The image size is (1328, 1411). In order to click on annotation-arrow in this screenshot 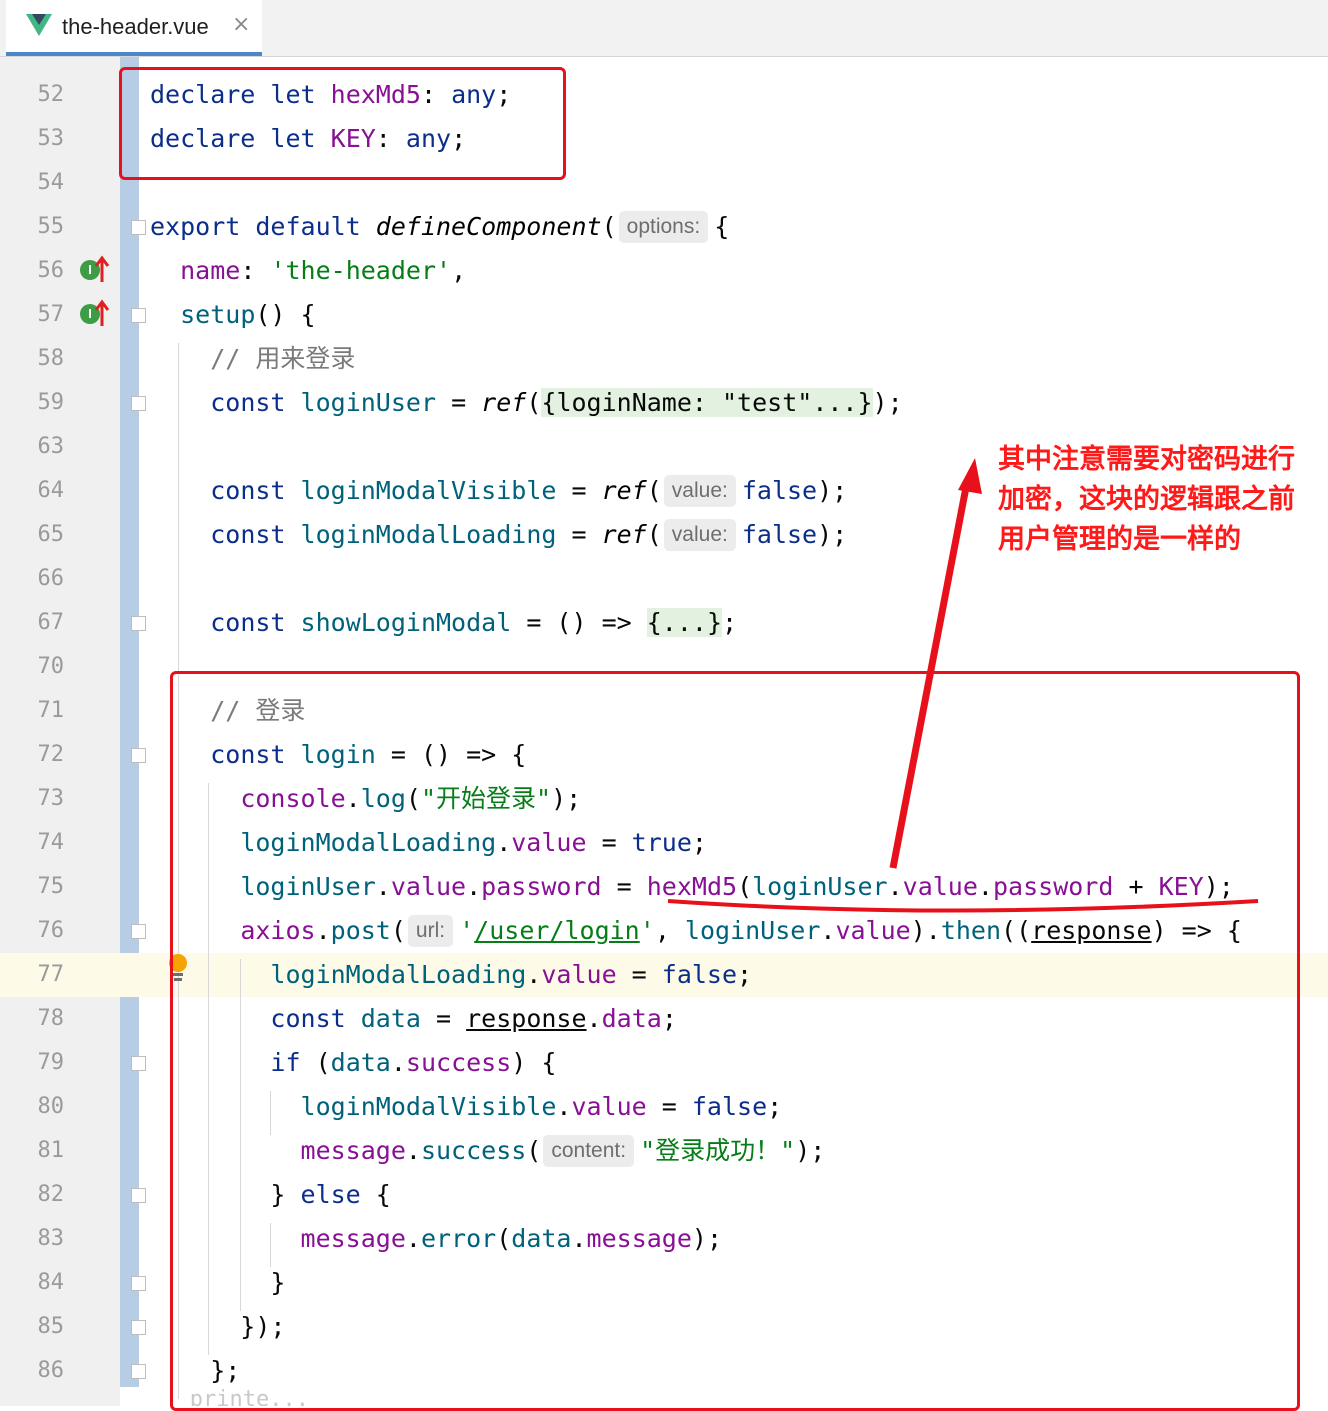, I will do `click(963, 685)`.